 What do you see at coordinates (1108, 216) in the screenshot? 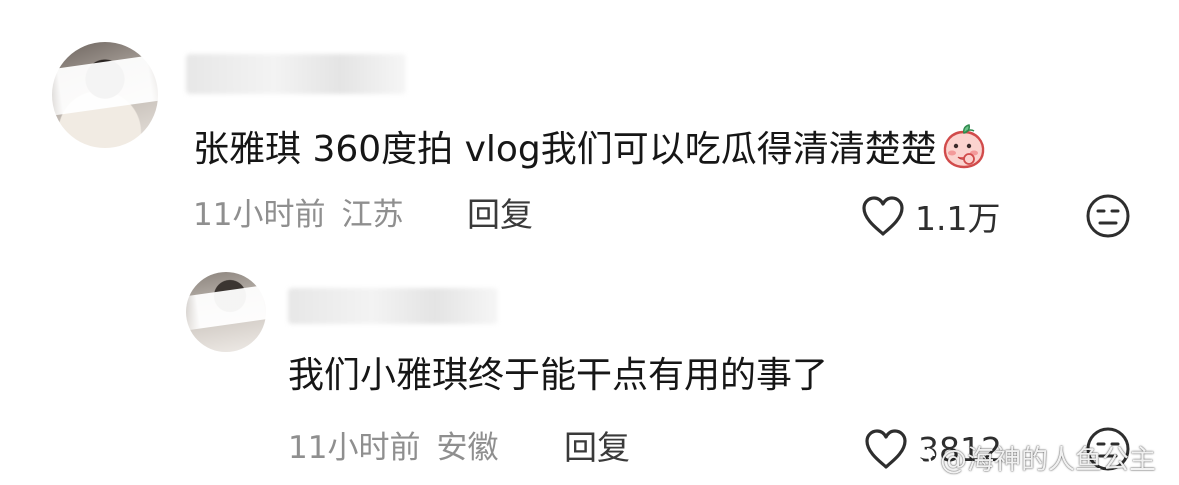
I see `neutral-face-icon` at bounding box center [1108, 216].